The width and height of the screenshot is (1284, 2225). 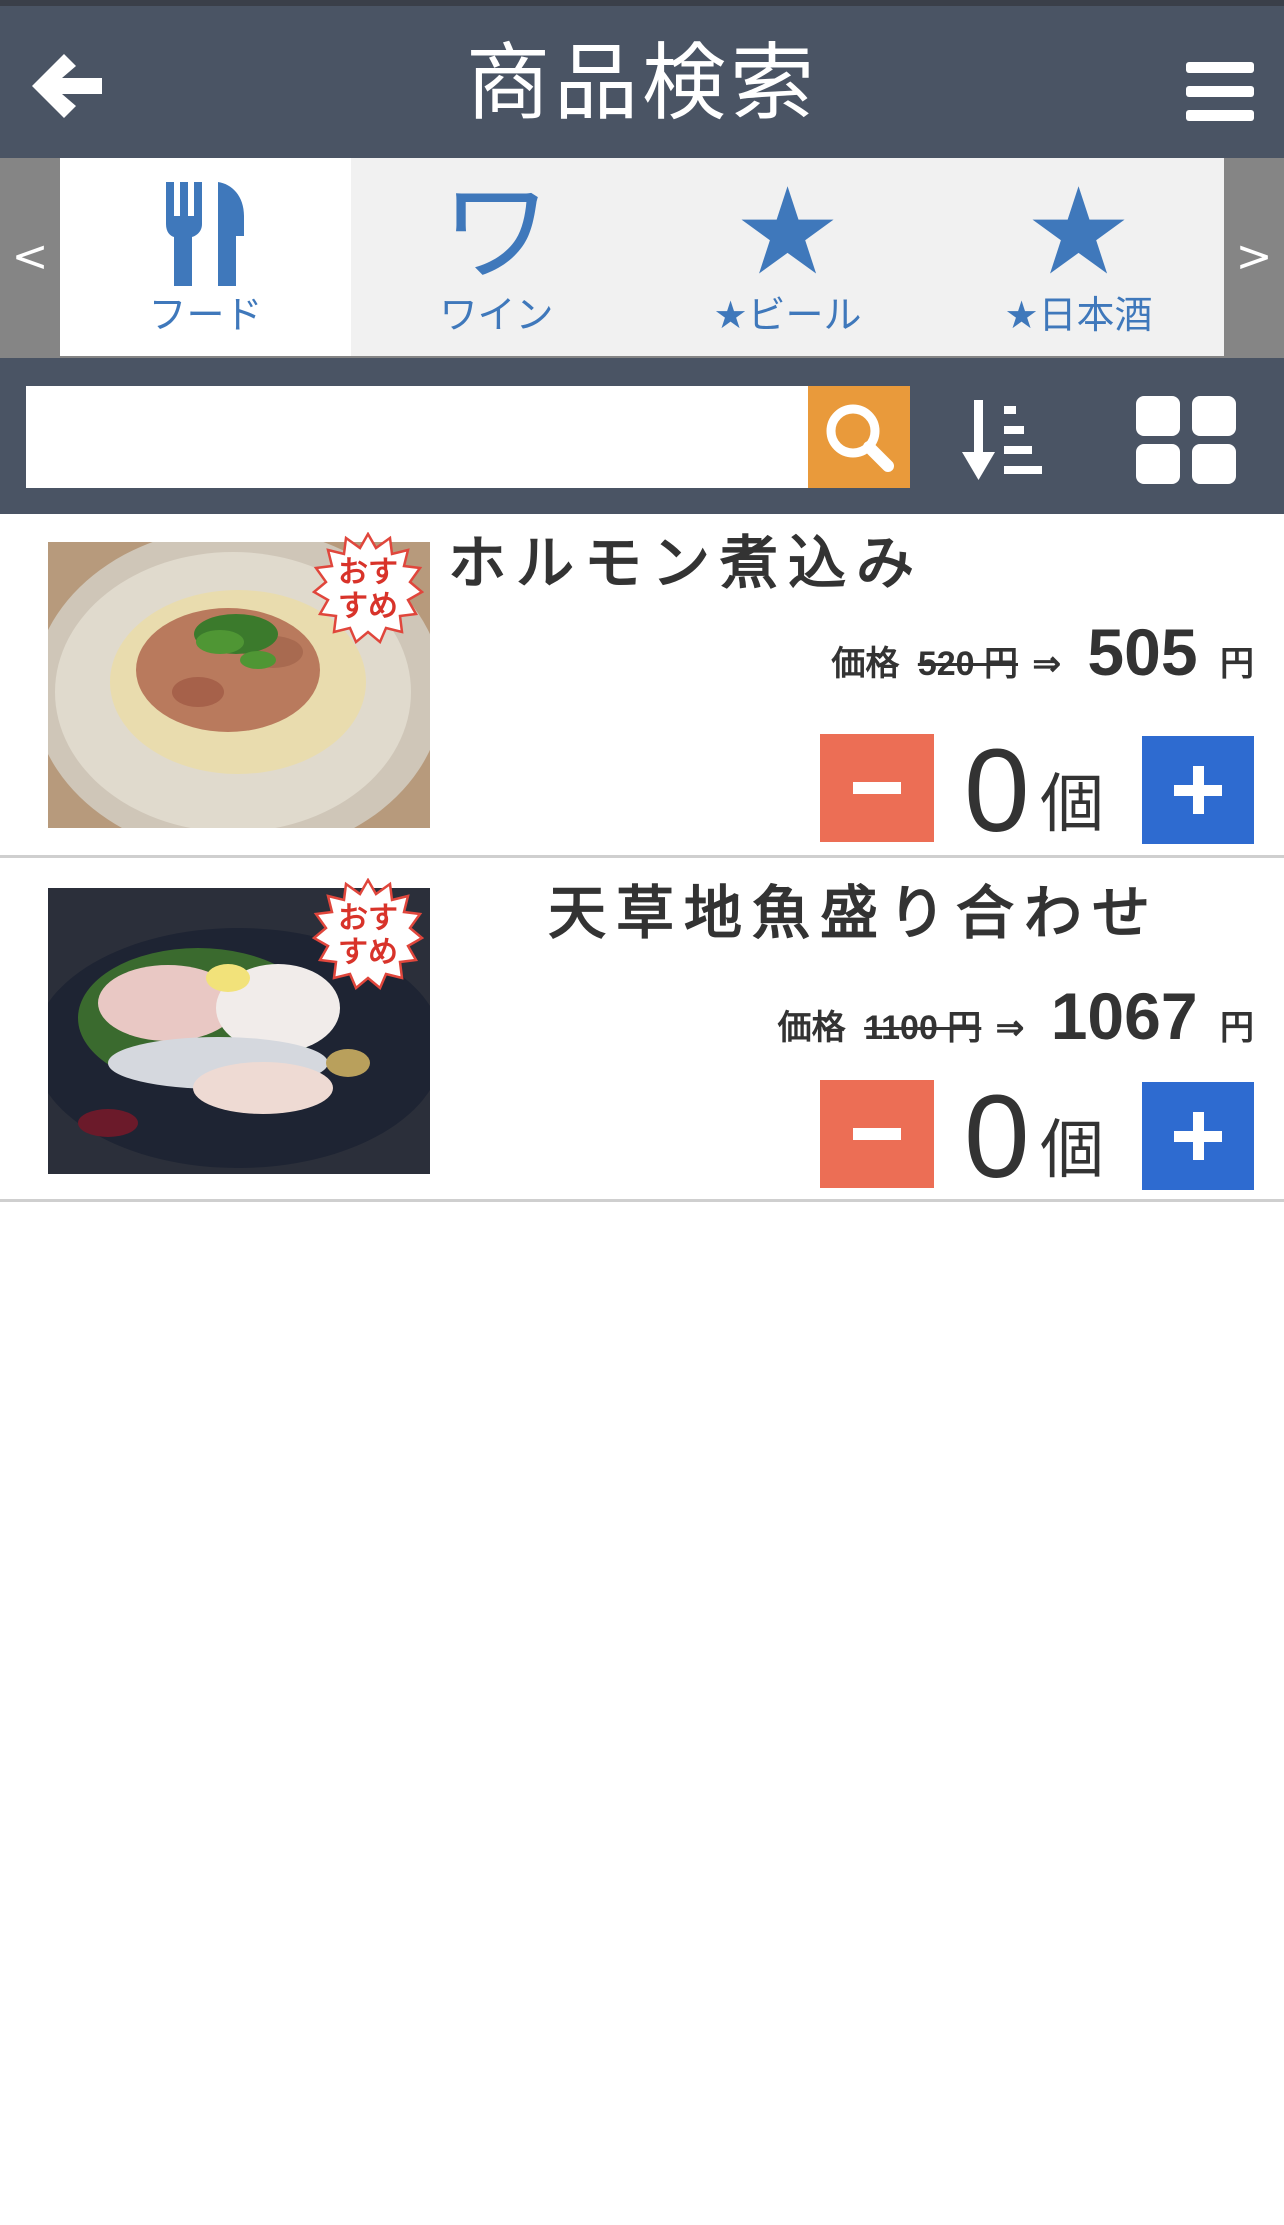 What do you see at coordinates (1158, 416) in the screenshot?
I see `grid-view-icon` at bounding box center [1158, 416].